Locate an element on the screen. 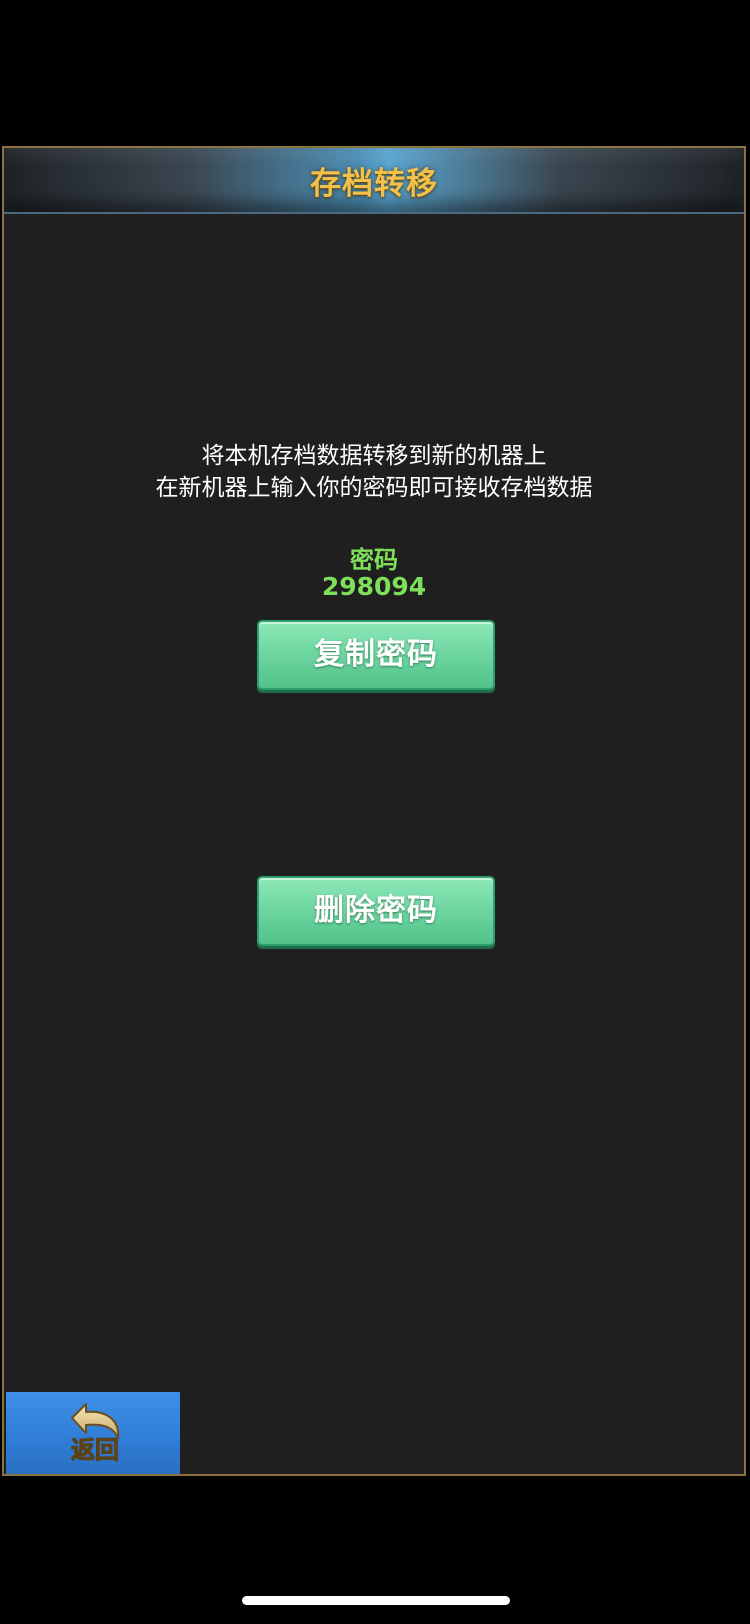 Image resolution: width=750 pixels, height=1624 pixels. description: 将本机存档数据转移到新的机器上 在新机器上输入你的密码即可接收存档数据 is located at coordinates (374, 472).